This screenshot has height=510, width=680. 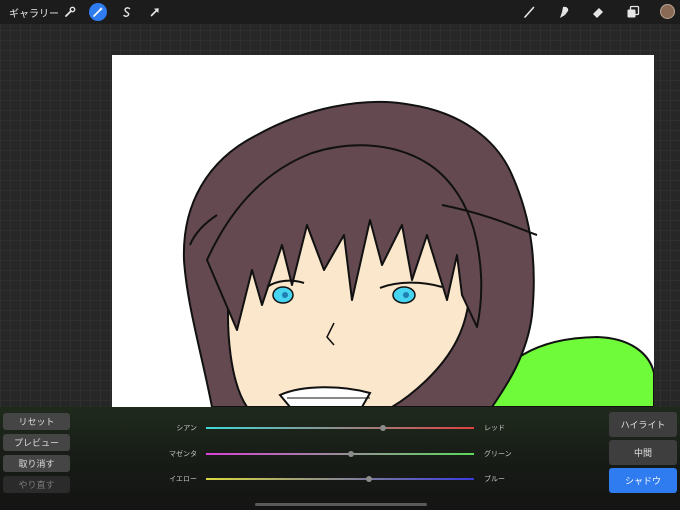 I want to click on blue-label: ブルー, so click(x=494, y=479).